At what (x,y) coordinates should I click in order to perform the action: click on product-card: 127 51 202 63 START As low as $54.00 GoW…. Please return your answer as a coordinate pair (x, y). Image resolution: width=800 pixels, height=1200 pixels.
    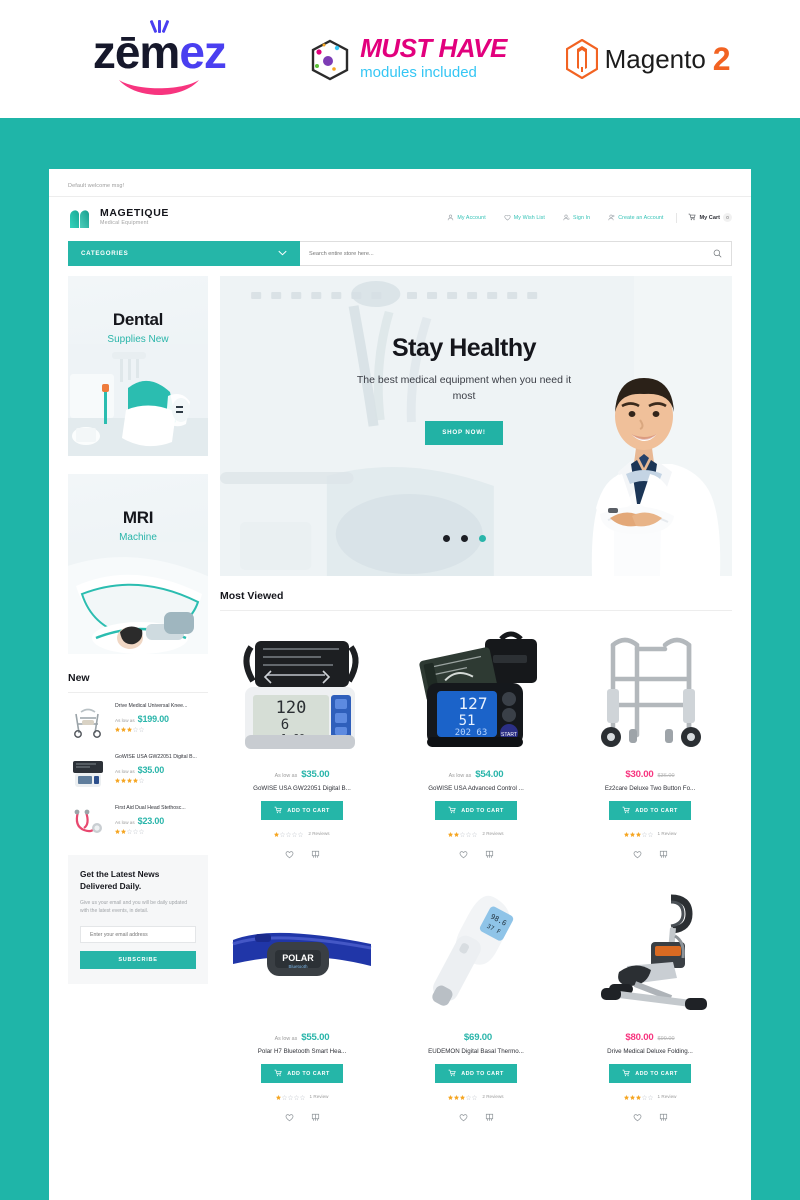
    Looking at the image, I should click on (476, 744).